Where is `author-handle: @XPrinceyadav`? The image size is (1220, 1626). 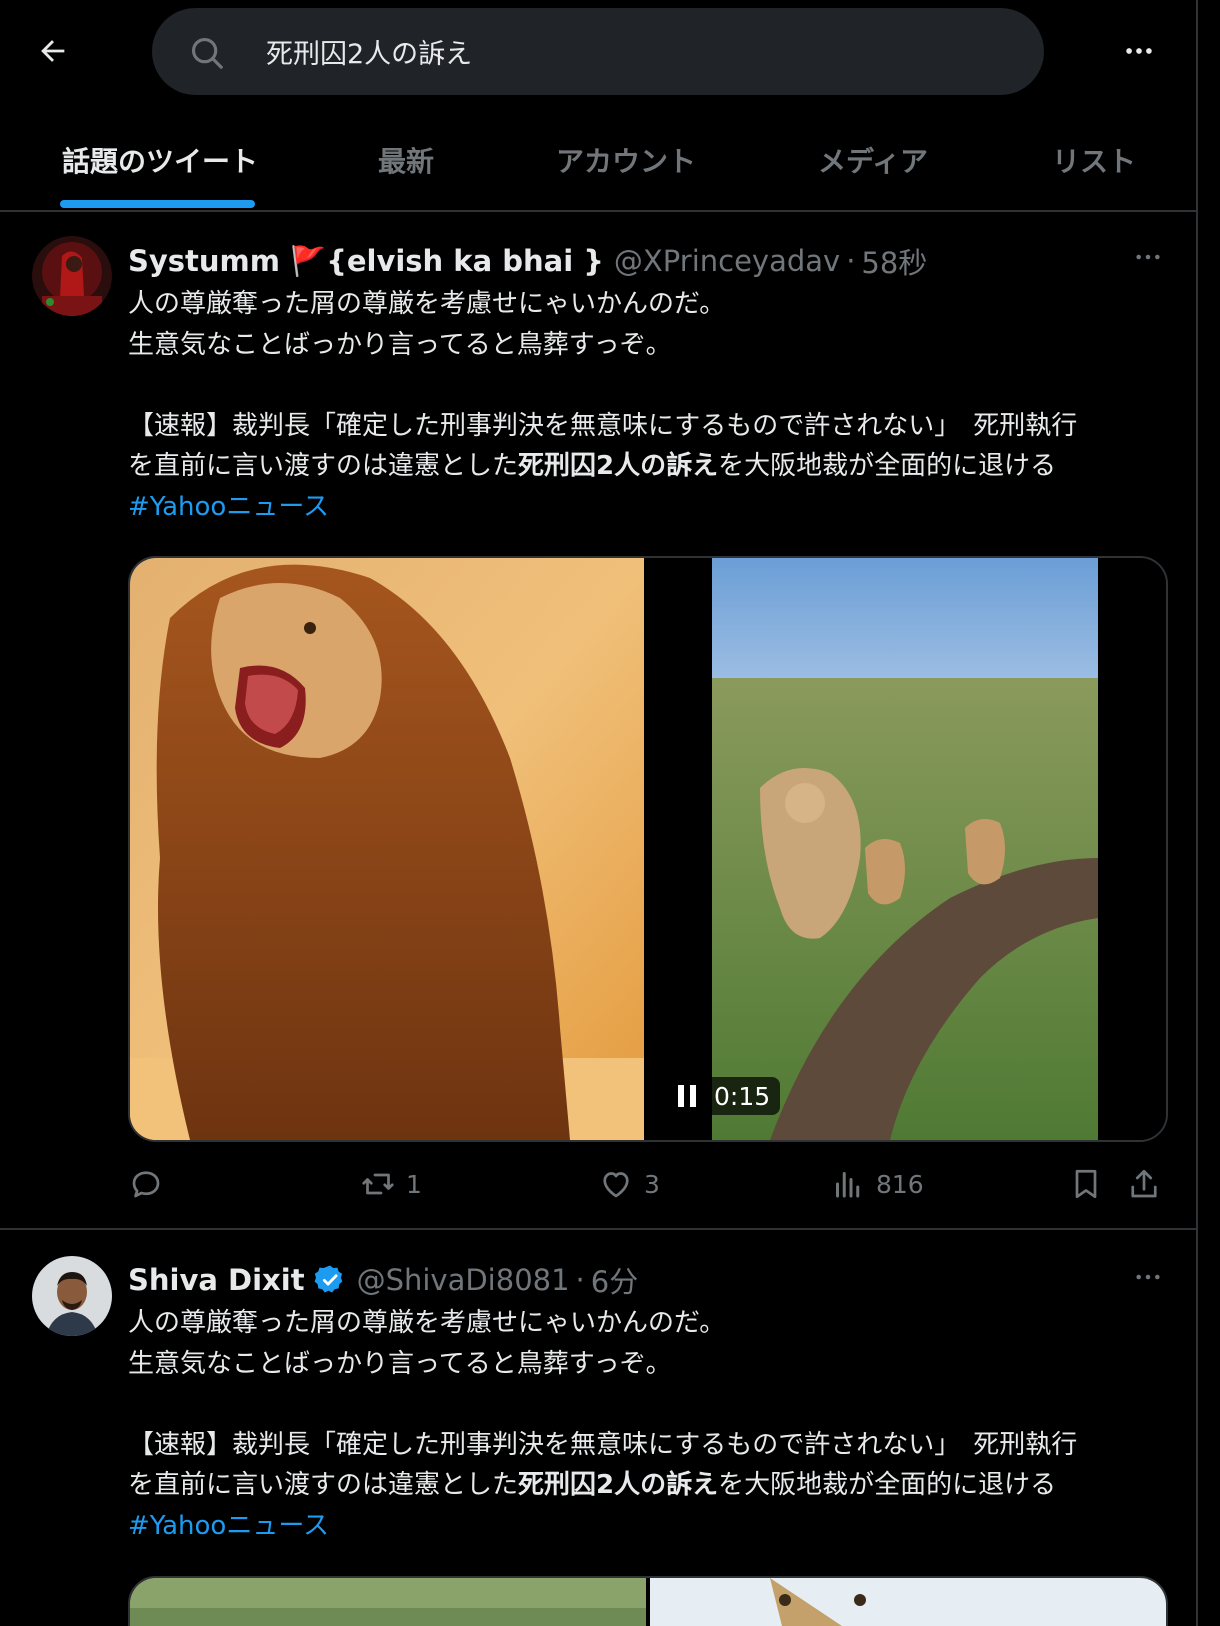 author-handle: @XPrinceyadav is located at coordinates (727, 261).